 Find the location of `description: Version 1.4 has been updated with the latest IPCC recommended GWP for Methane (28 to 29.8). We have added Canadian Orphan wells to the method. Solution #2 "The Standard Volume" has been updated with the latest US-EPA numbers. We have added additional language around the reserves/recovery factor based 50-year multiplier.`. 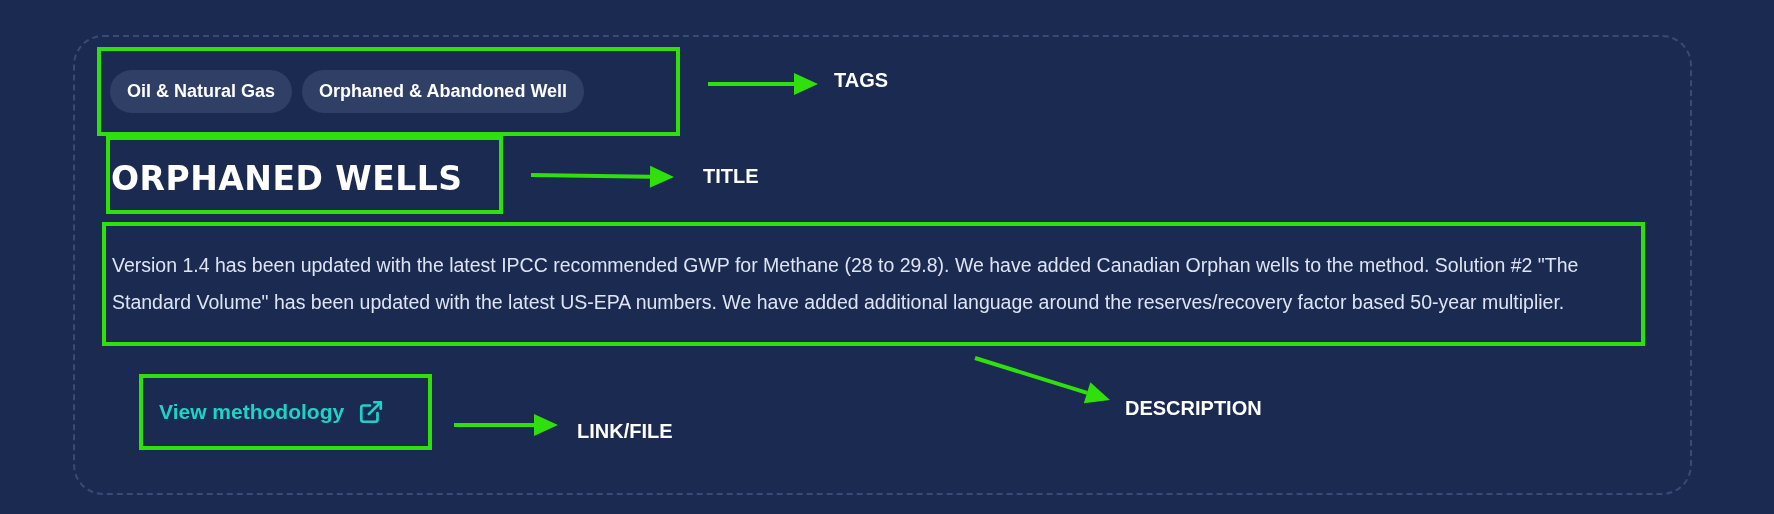

description: Version 1.4 has been updated with the latest IPCC recommended GWP for Methane (28 to 29.8). We have added Canadian Orphan wells to the method. Solution #2 "The Standard Volume" has been updated with the latest US-EPA numbers. We have added additional language around the reserves/recovery factor based 50-year multiplier. is located at coordinates (846, 284).